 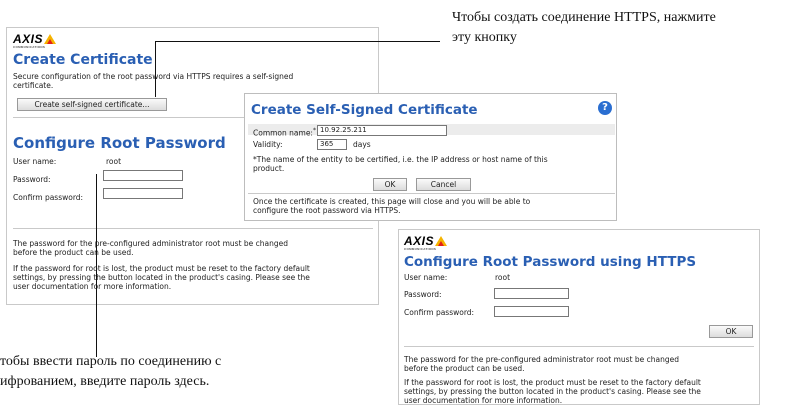 What do you see at coordinates (83, 60) in the screenshot?
I see `create-certificate-title: Create Certificate` at bounding box center [83, 60].